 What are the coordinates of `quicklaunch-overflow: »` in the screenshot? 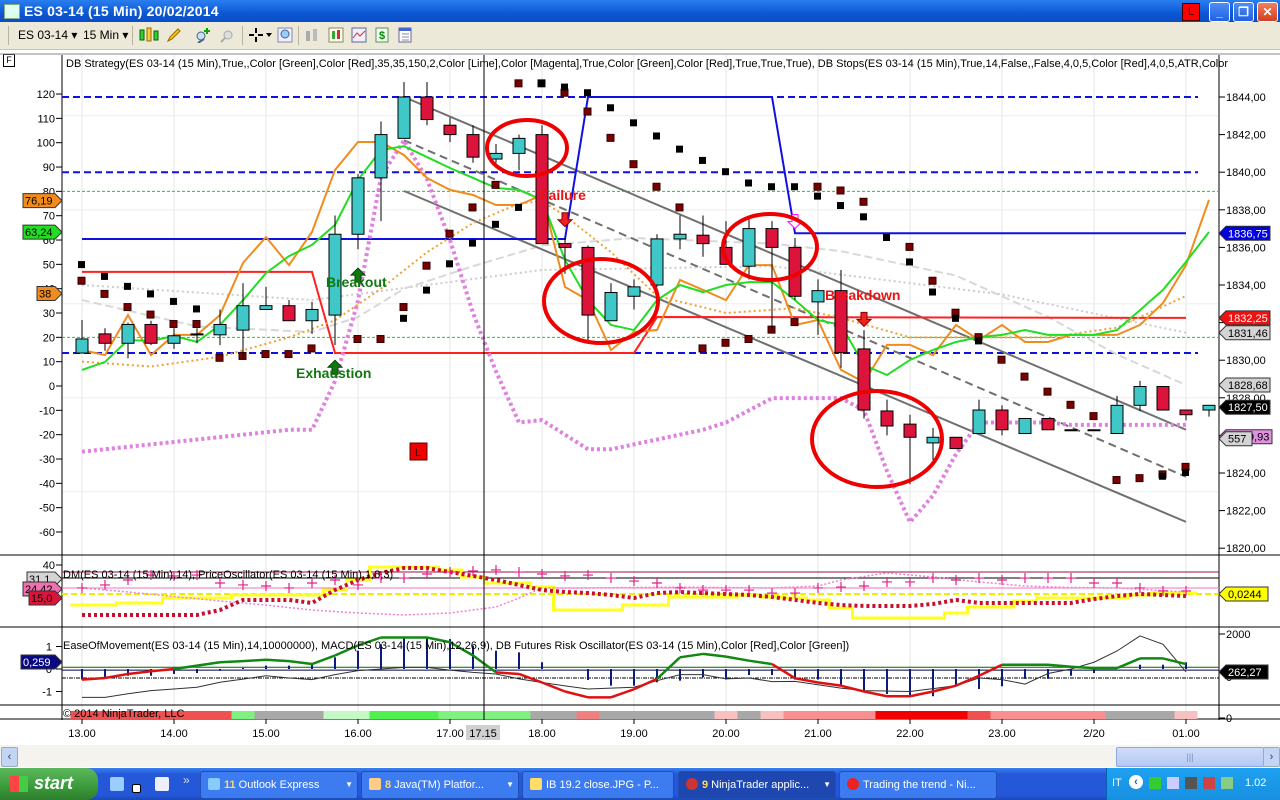 It's located at (186, 780).